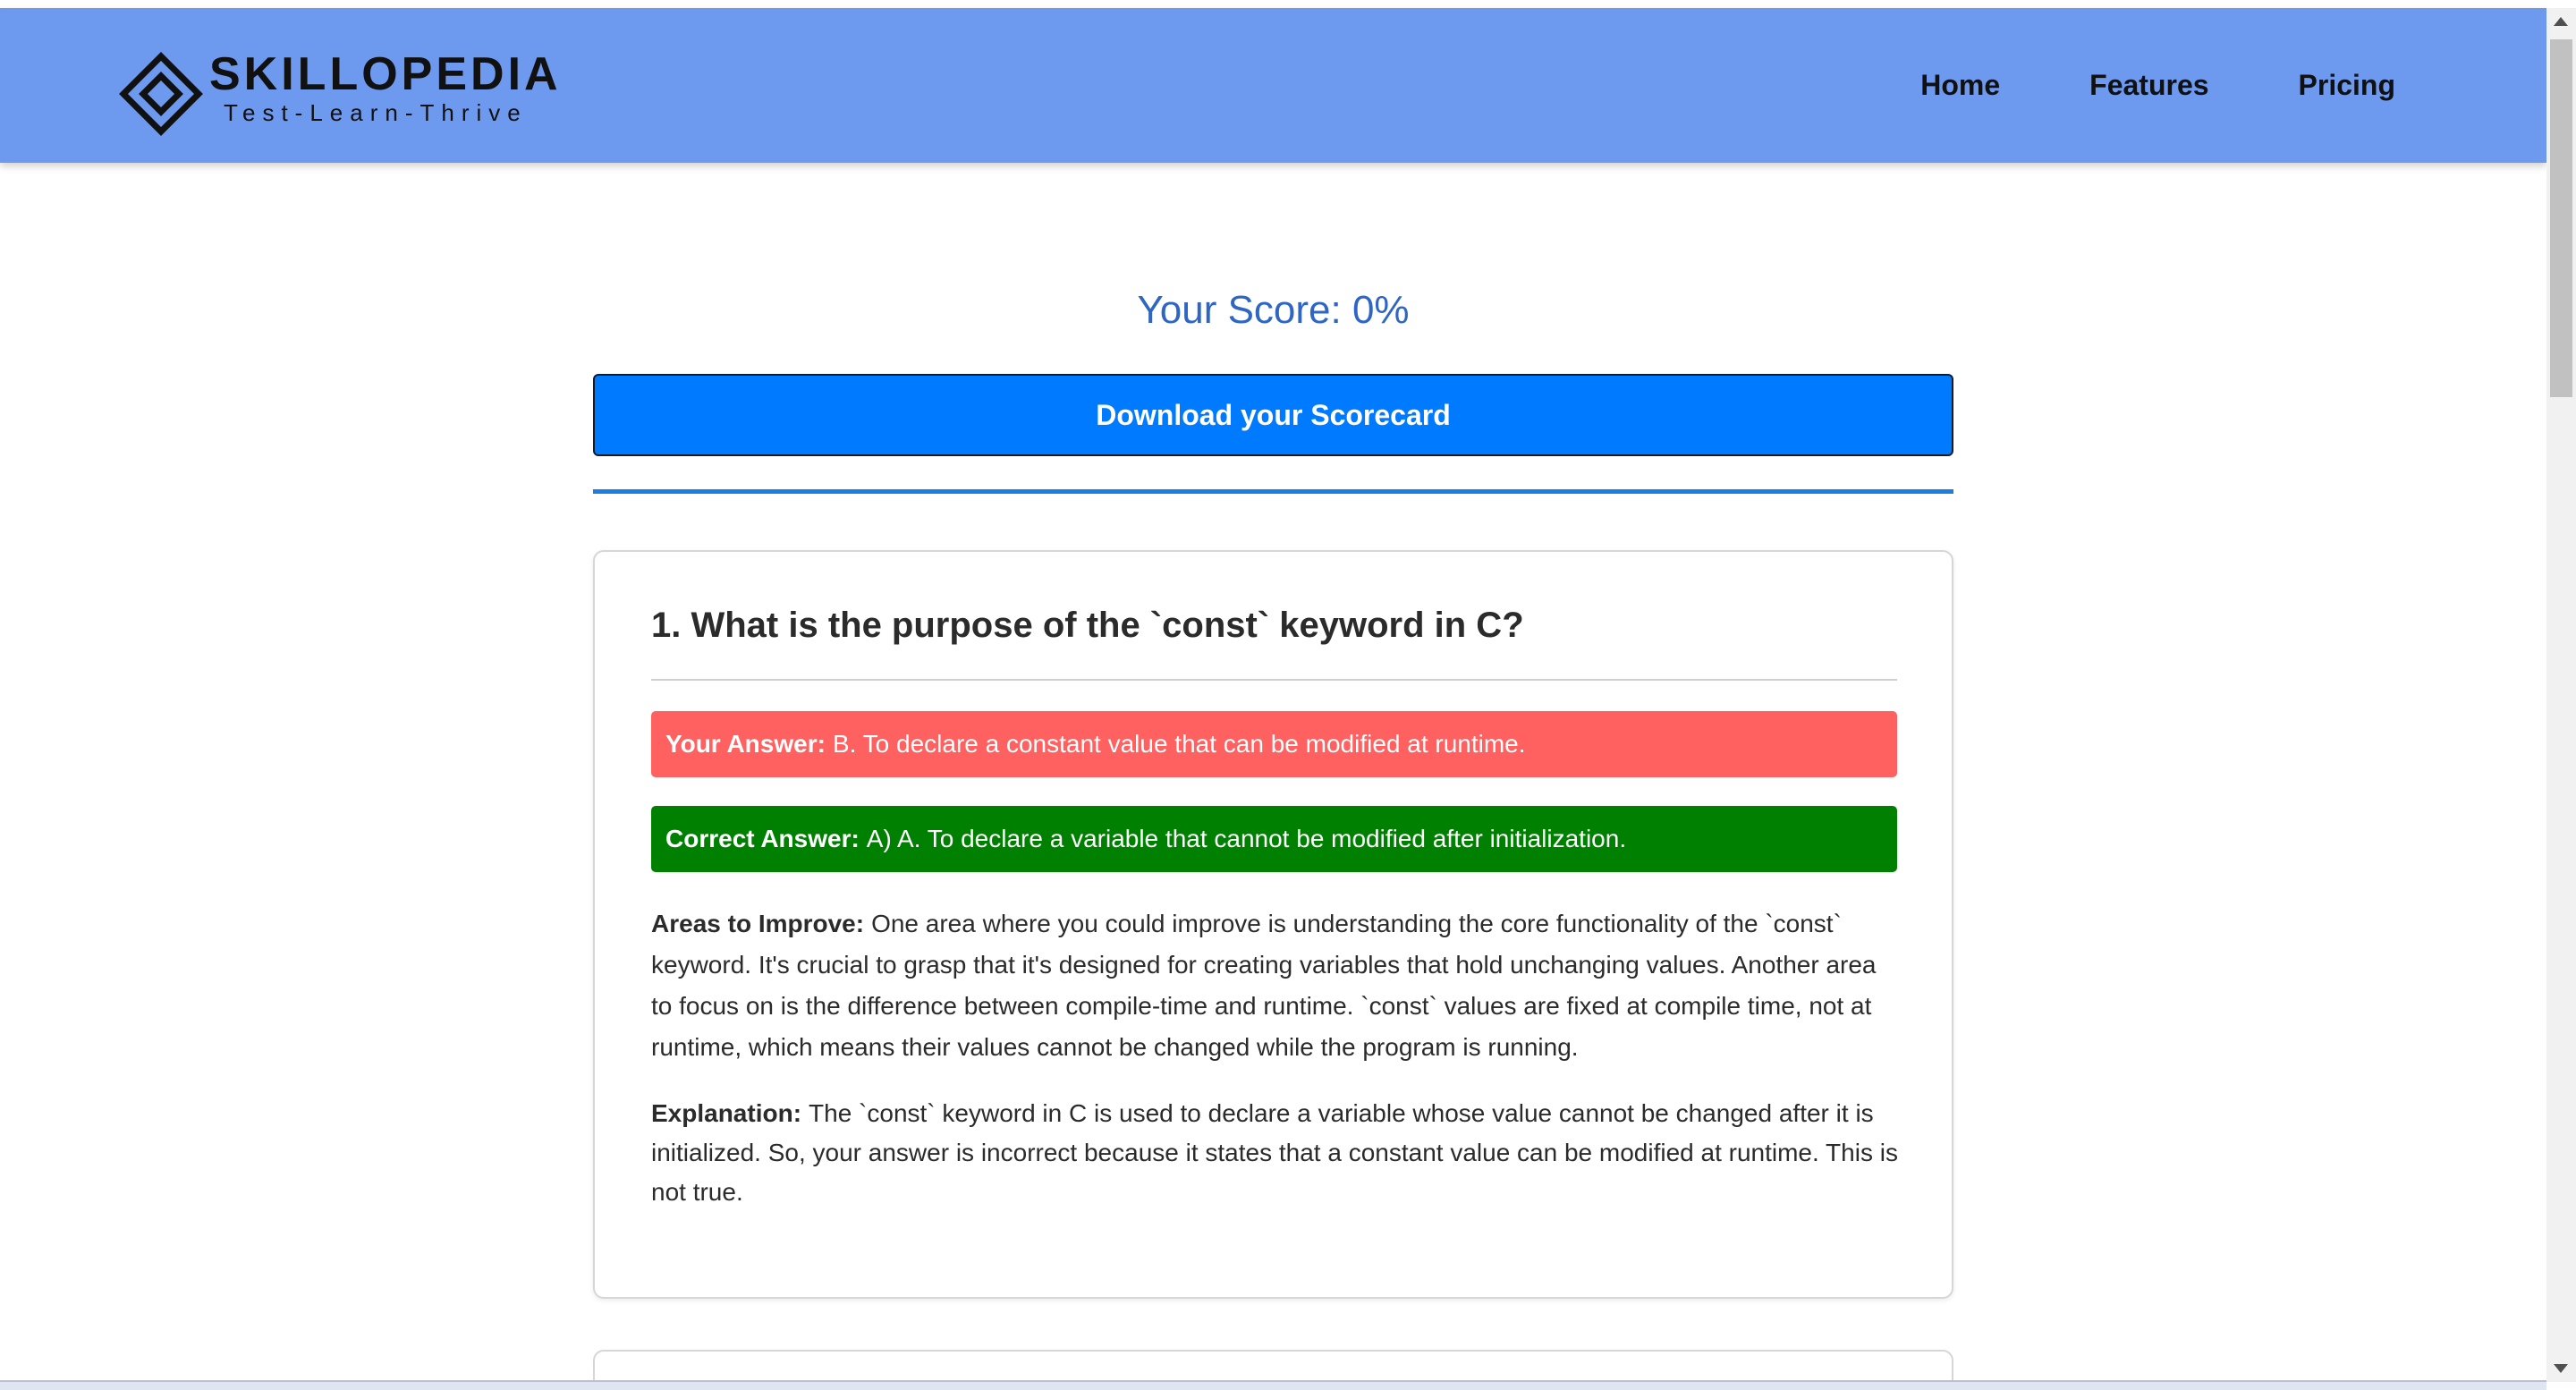 The image size is (2576, 1390). What do you see at coordinates (2561, 695) in the screenshot?
I see `page-scrollbar` at bounding box center [2561, 695].